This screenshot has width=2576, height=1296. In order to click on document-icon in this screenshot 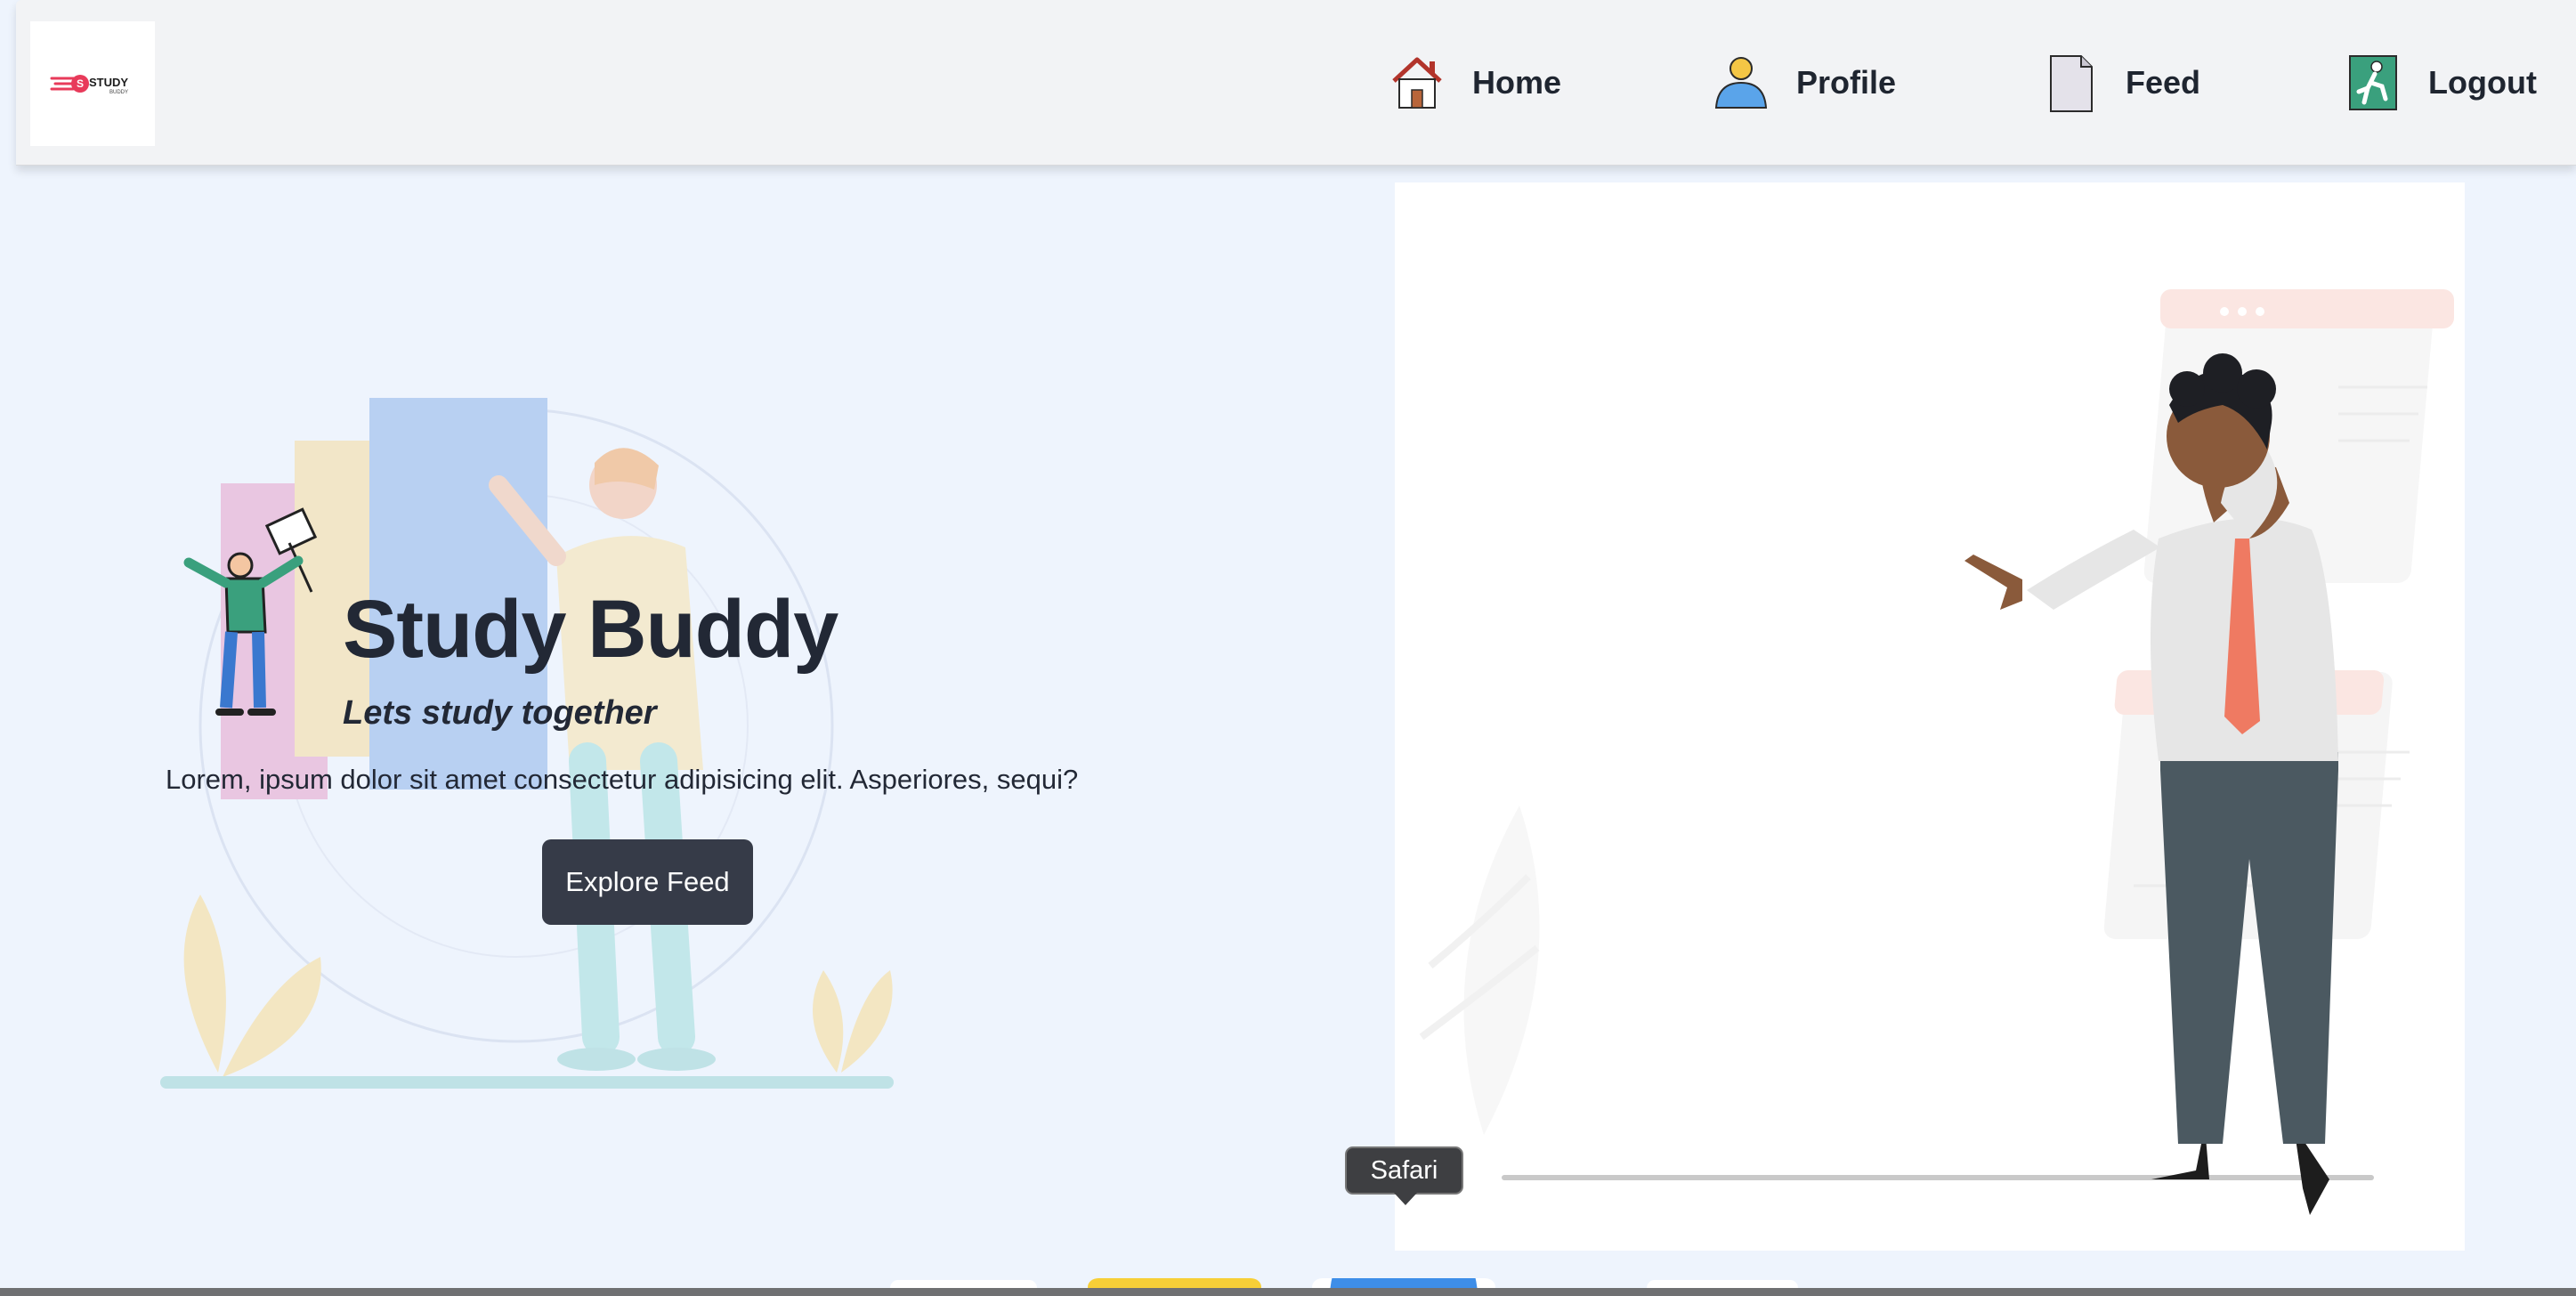, I will do `click(2072, 83)`.